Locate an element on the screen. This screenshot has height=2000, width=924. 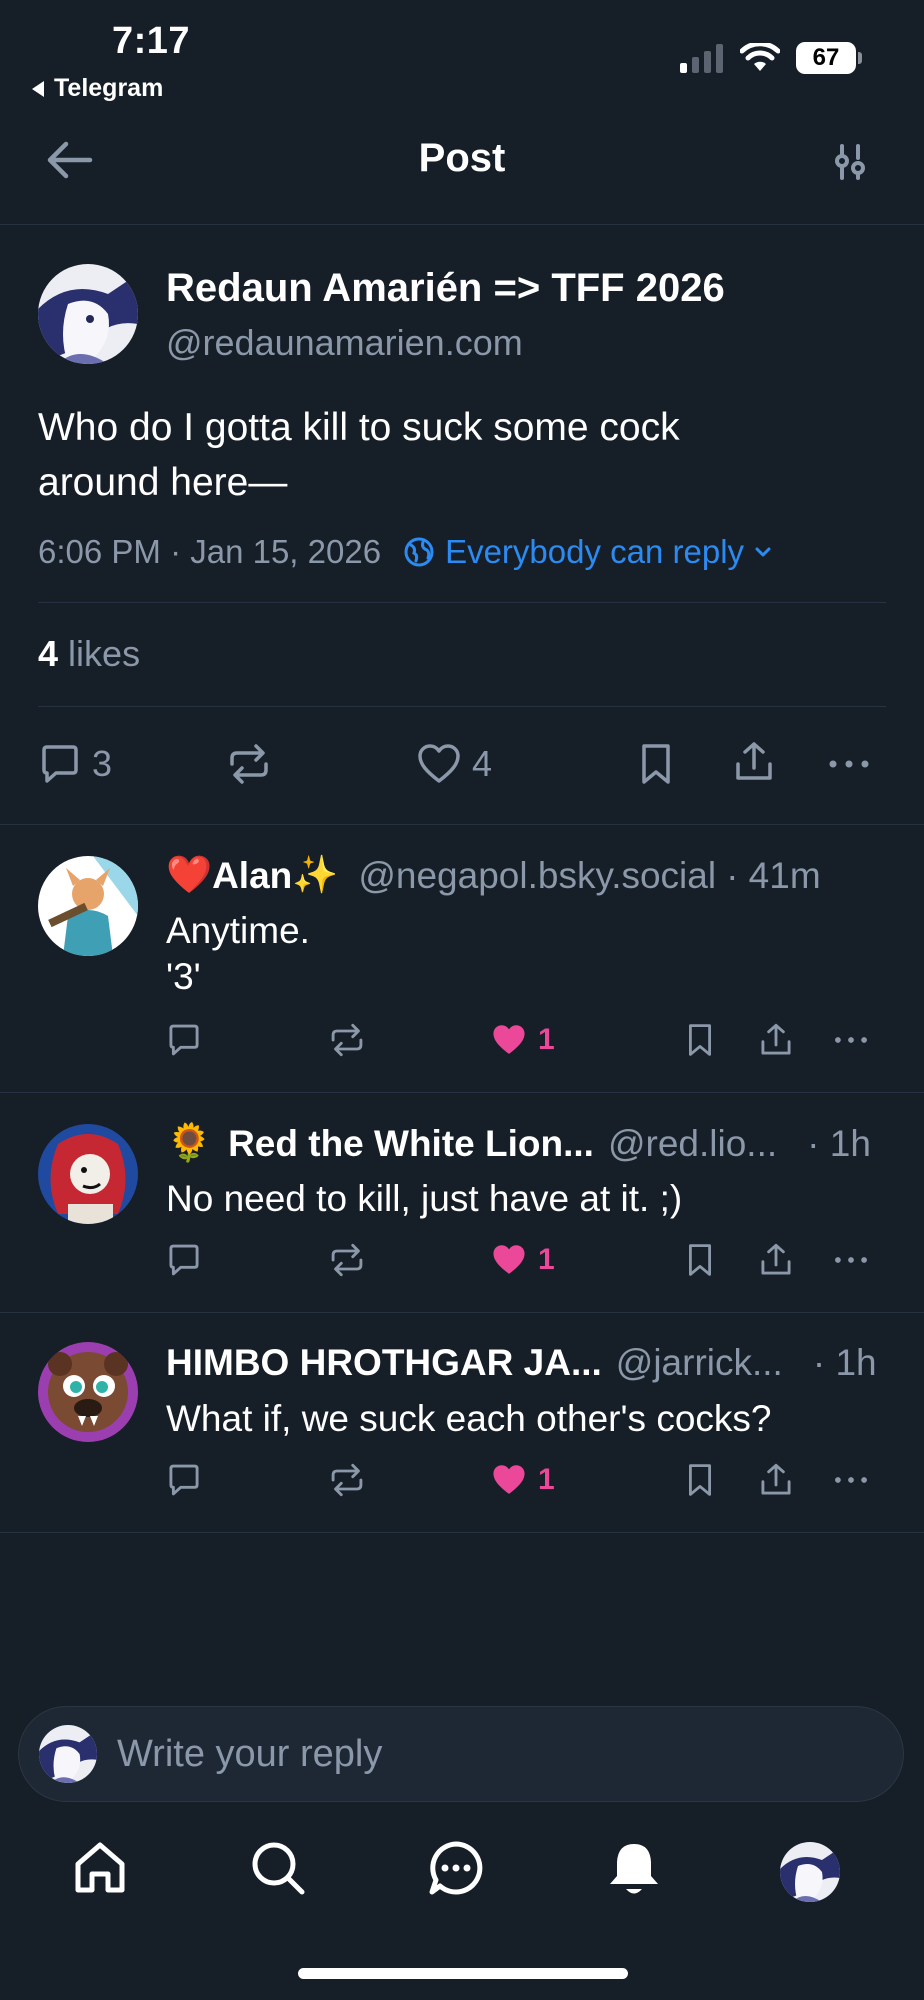
reply-text: Anytime. '3' is located at coordinates (238, 954).